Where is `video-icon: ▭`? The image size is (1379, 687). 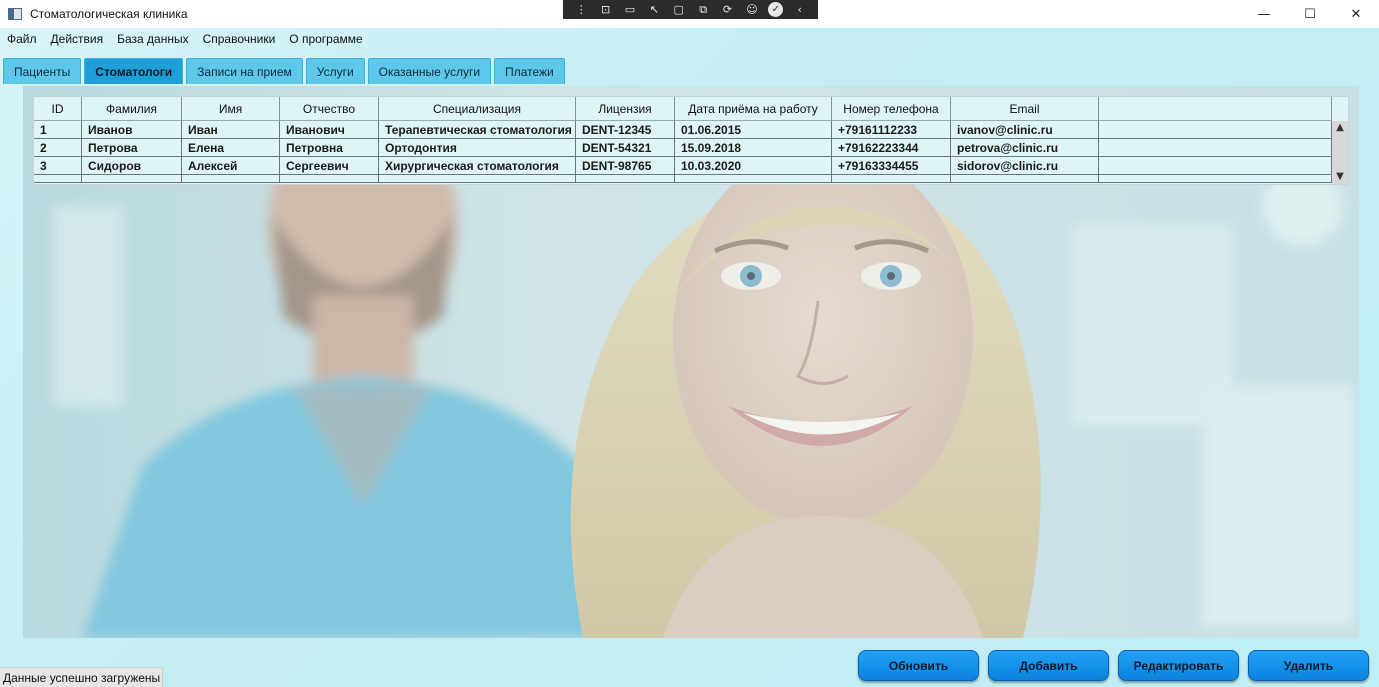
video-icon: ▭ is located at coordinates (630, 9).